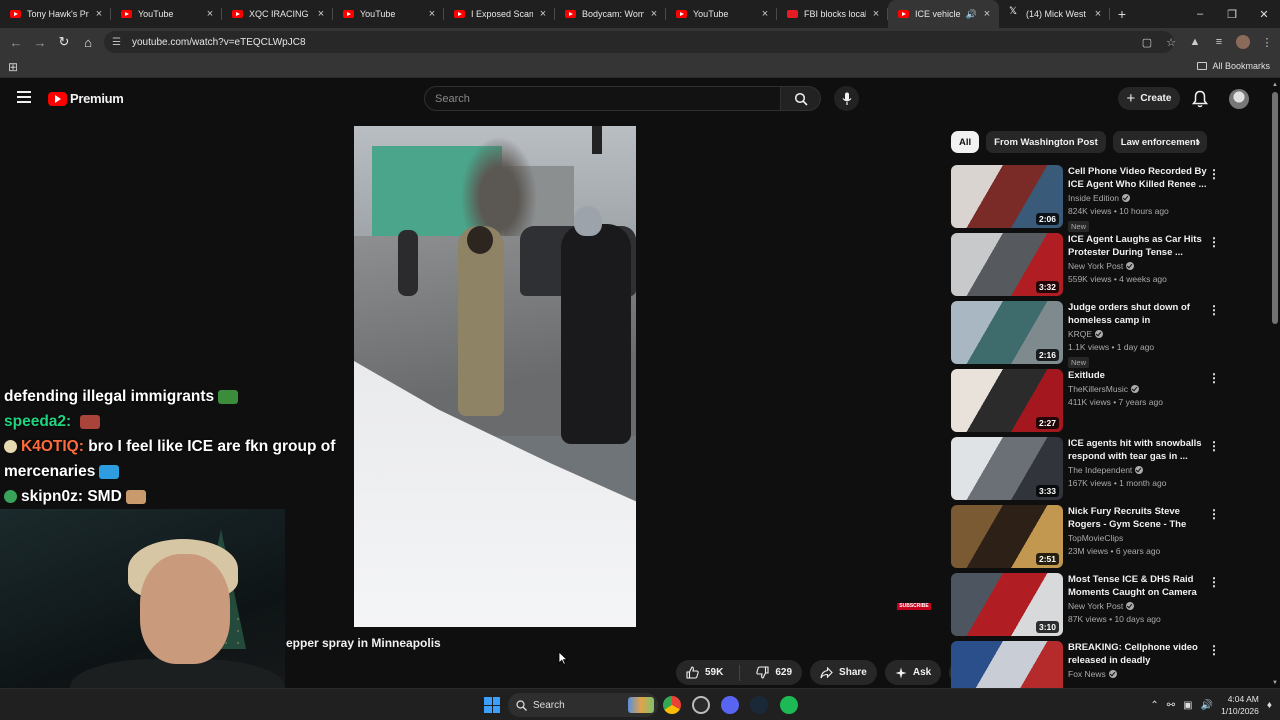 This screenshot has height=720, width=1280. I want to click on chrome-icon, so click(672, 705).